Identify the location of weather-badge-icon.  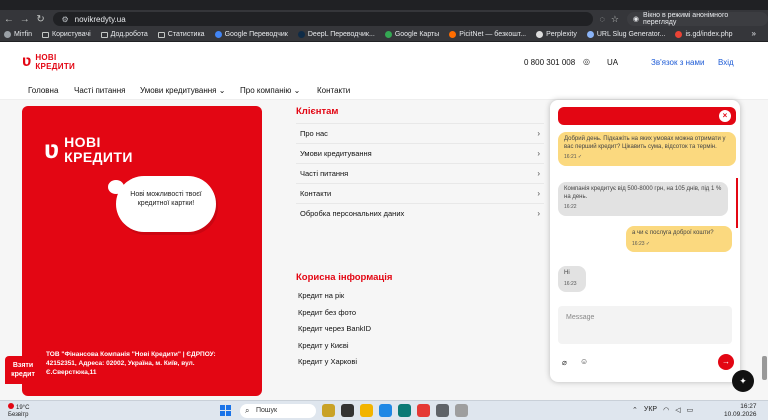
(11, 406).